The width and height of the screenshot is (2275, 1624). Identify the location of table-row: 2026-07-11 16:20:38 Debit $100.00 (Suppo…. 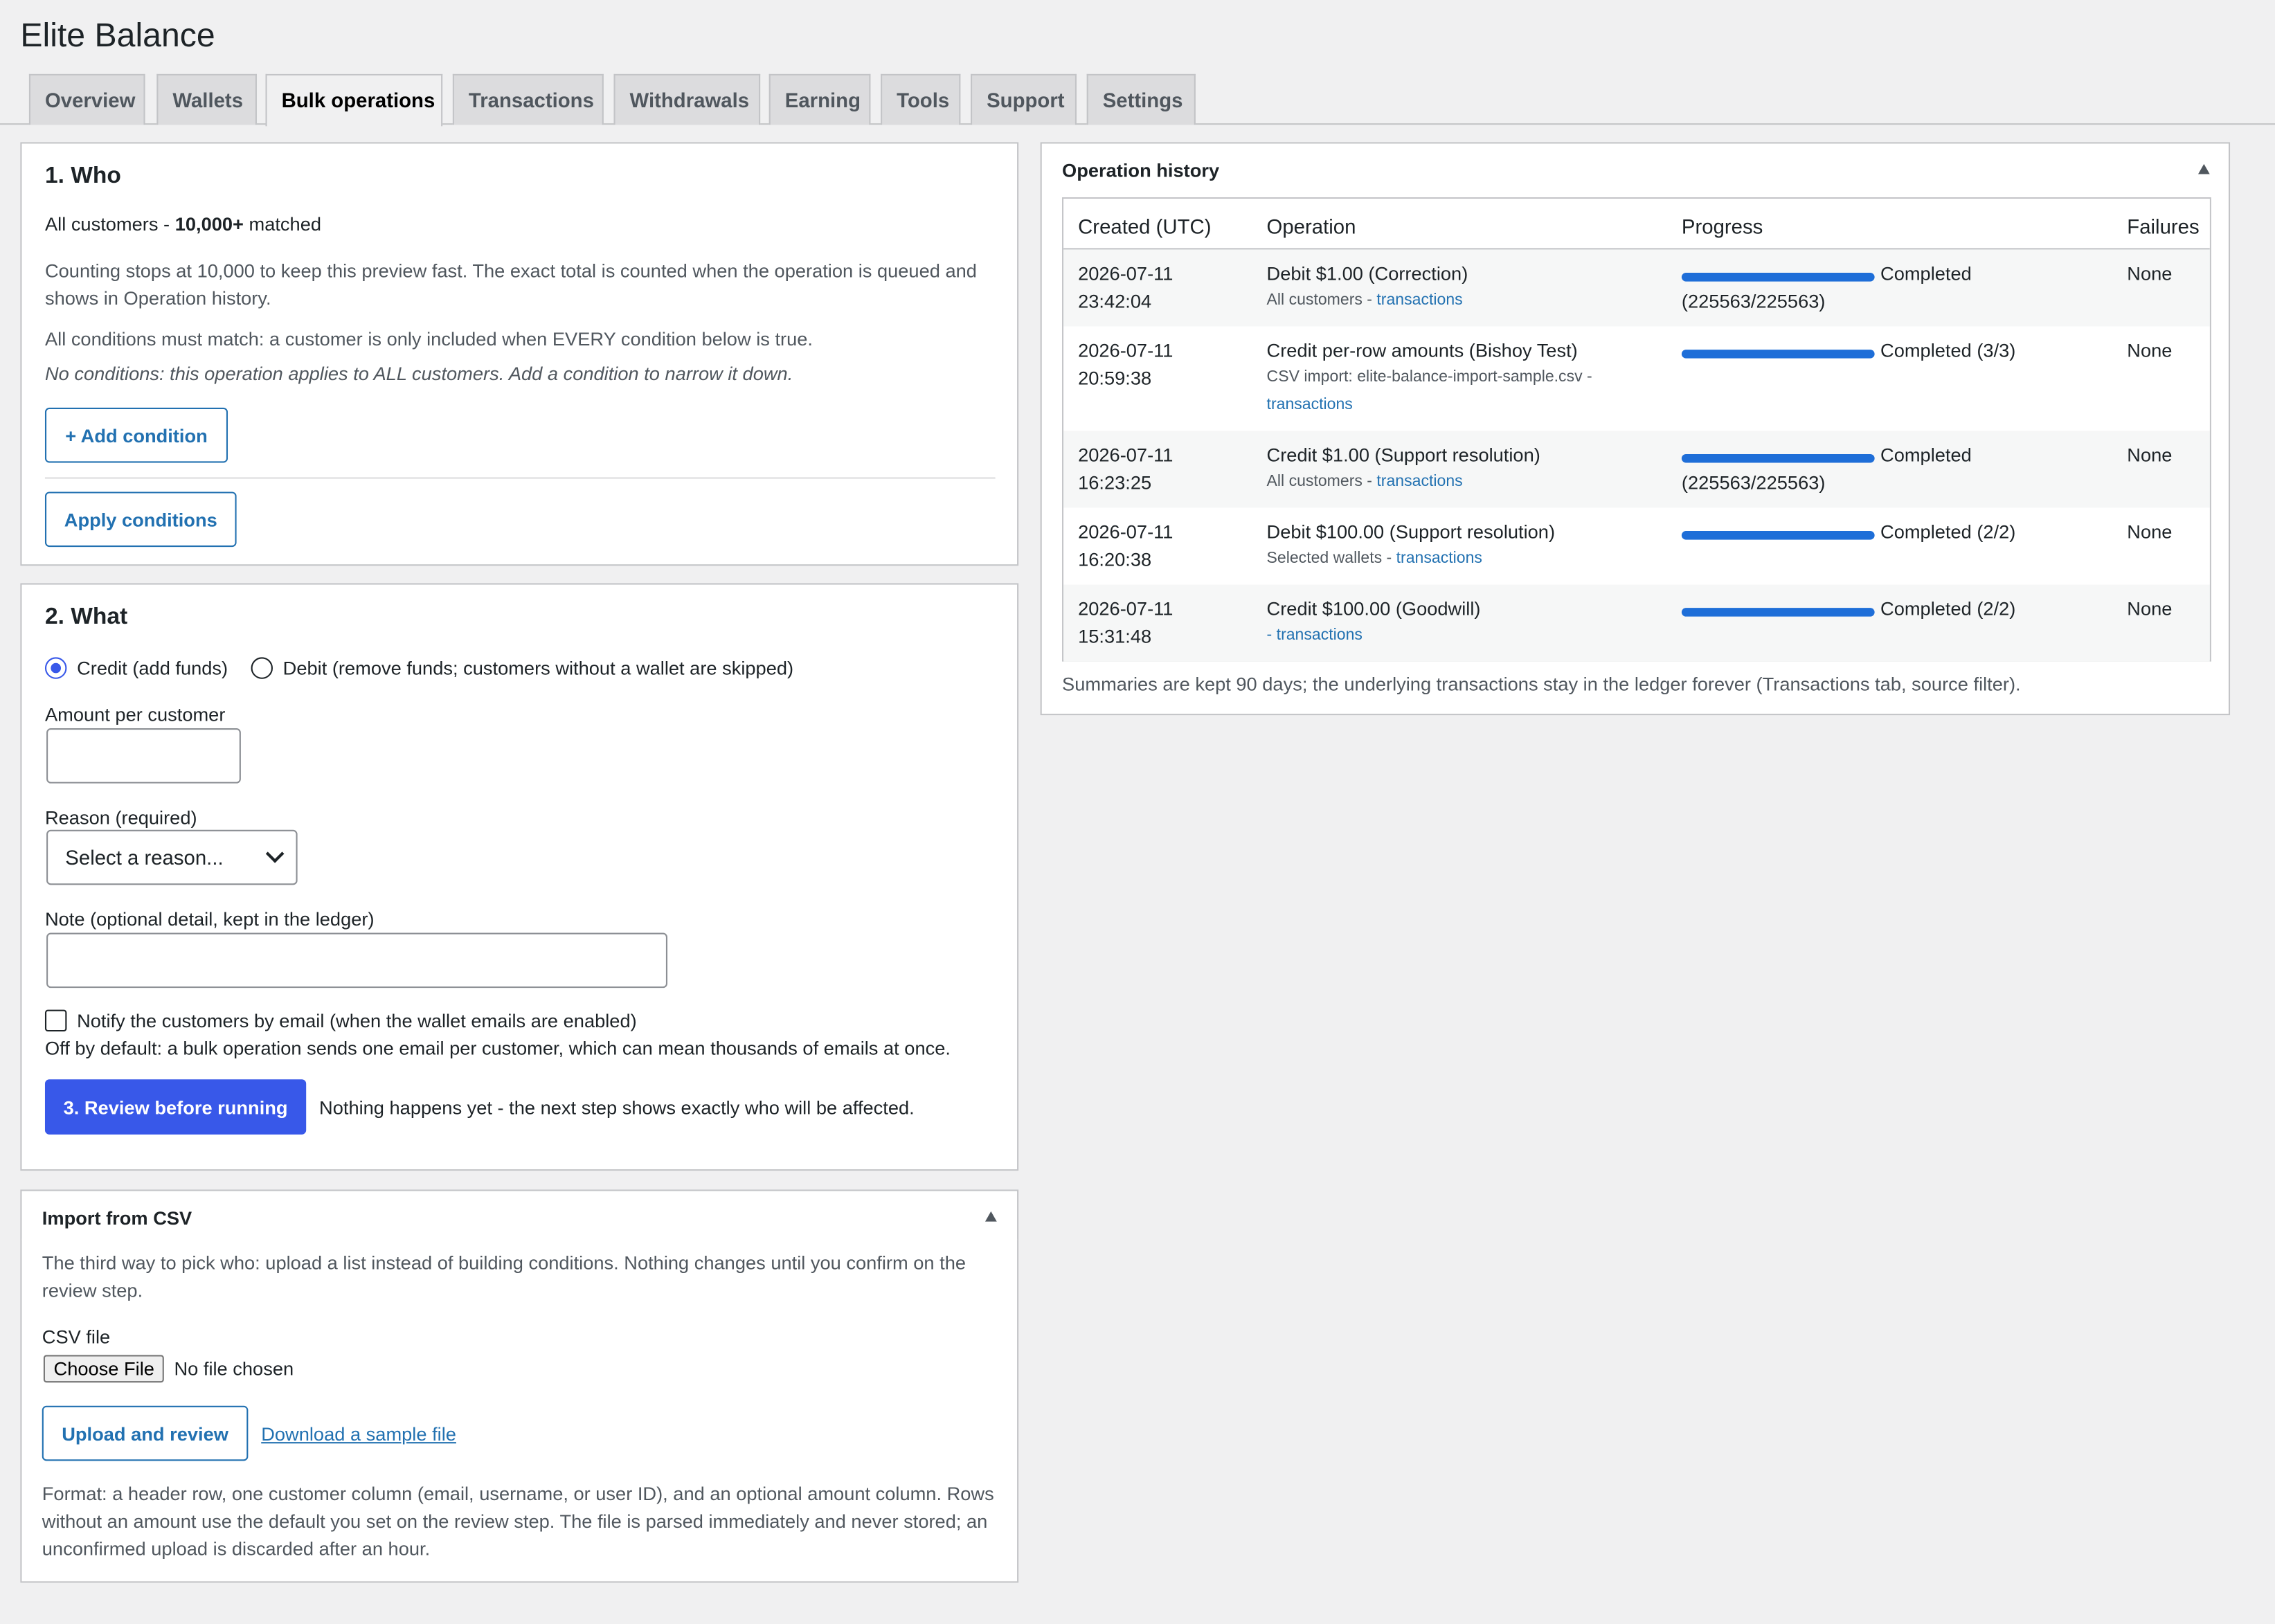
(1636, 546).